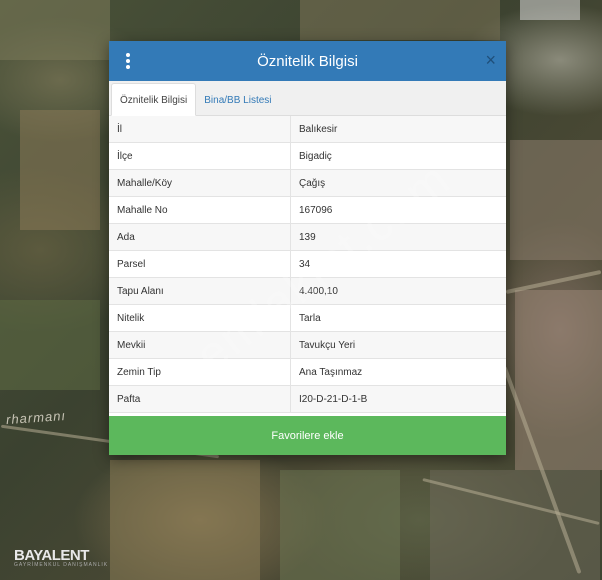 The width and height of the screenshot is (602, 580). What do you see at coordinates (200, 318) in the screenshot?
I see `attribute-key: Nitelik` at bounding box center [200, 318].